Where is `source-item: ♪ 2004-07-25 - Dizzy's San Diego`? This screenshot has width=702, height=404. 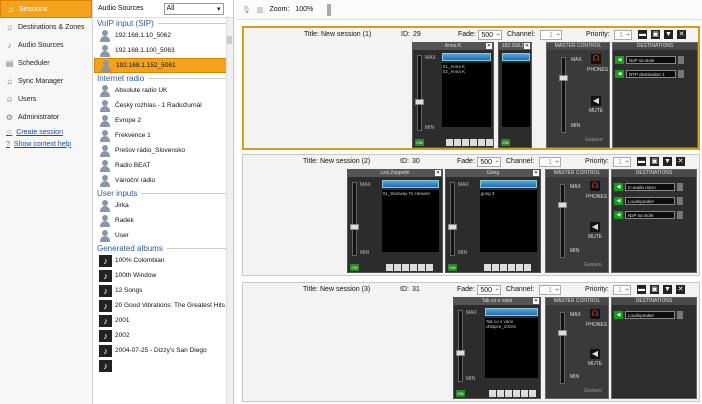 source-item: ♪ 2004-07-25 - Dizzy's San Diego is located at coordinates (163, 350).